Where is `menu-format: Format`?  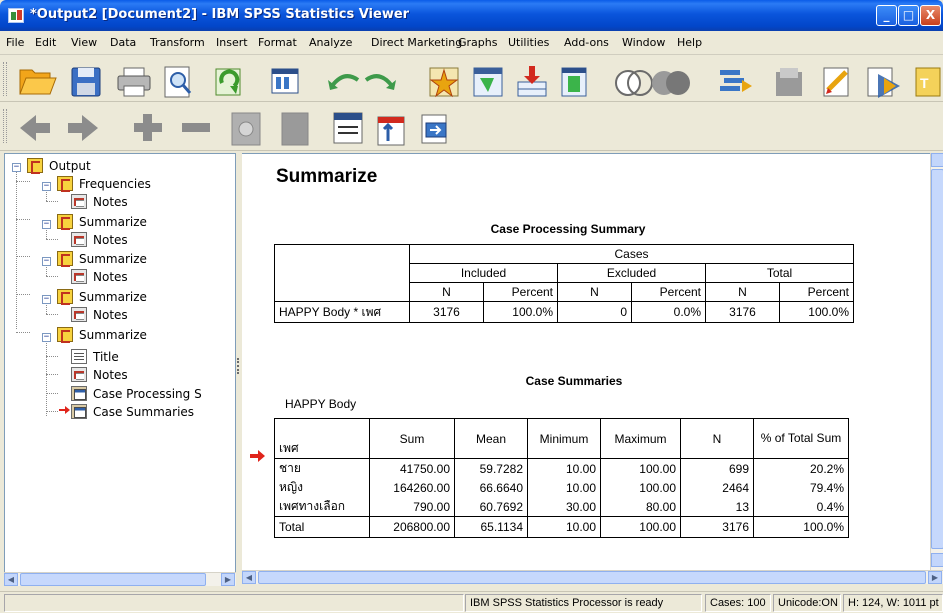 menu-format: Format is located at coordinates (277, 42).